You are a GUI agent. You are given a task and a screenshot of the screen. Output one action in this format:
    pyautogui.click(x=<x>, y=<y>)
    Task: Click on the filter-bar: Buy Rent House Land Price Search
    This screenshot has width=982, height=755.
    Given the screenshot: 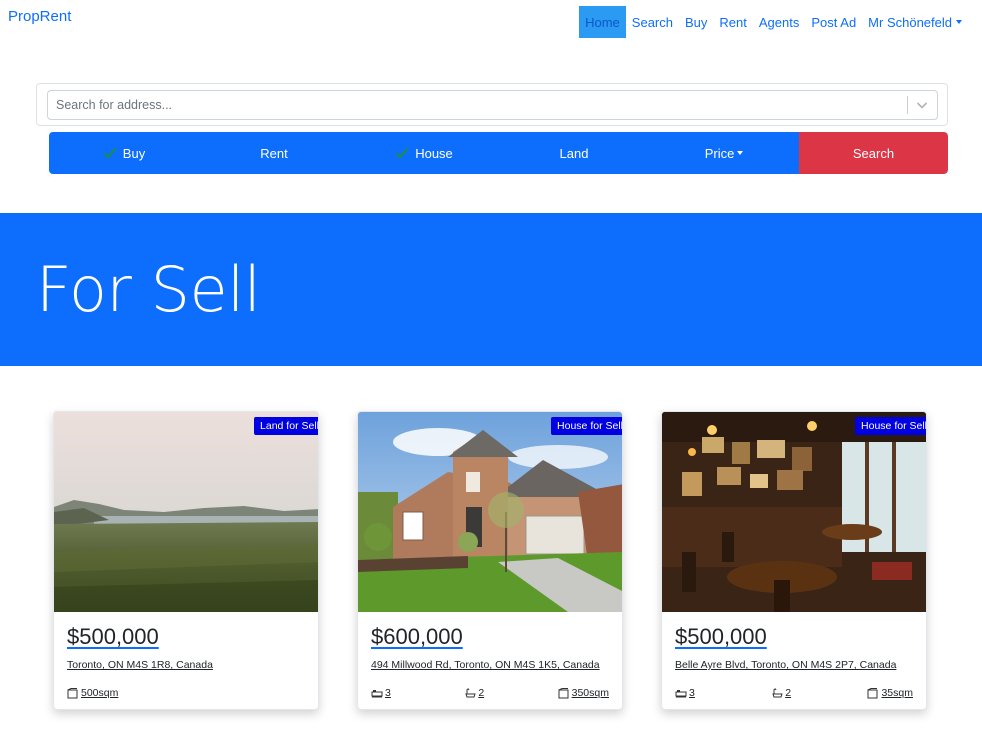 What is the action you would take?
    pyautogui.click(x=498, y=153)
    